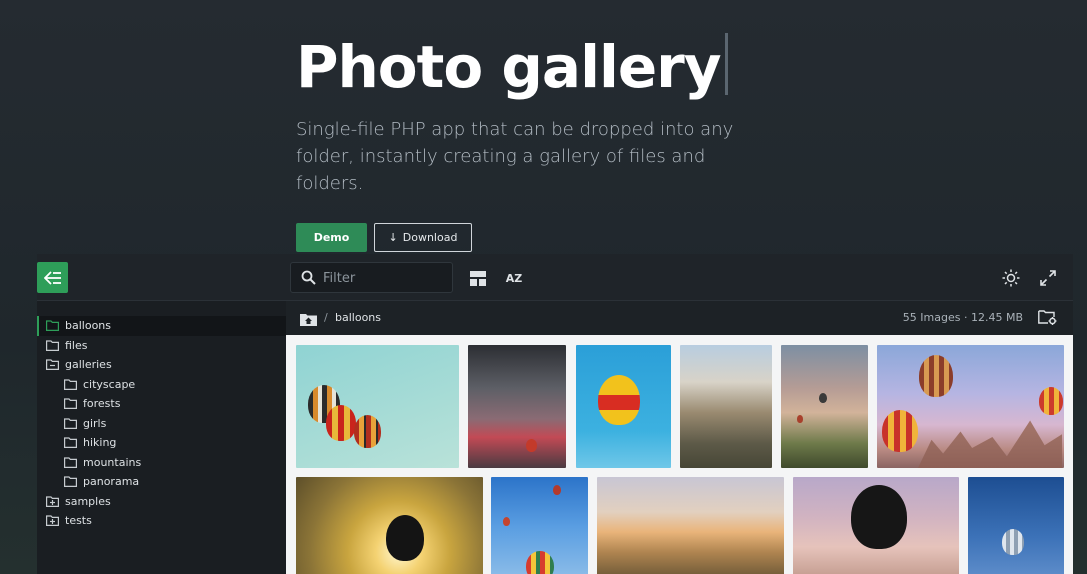  I want to click on sidebar-item-files: files, so click(161, 346).